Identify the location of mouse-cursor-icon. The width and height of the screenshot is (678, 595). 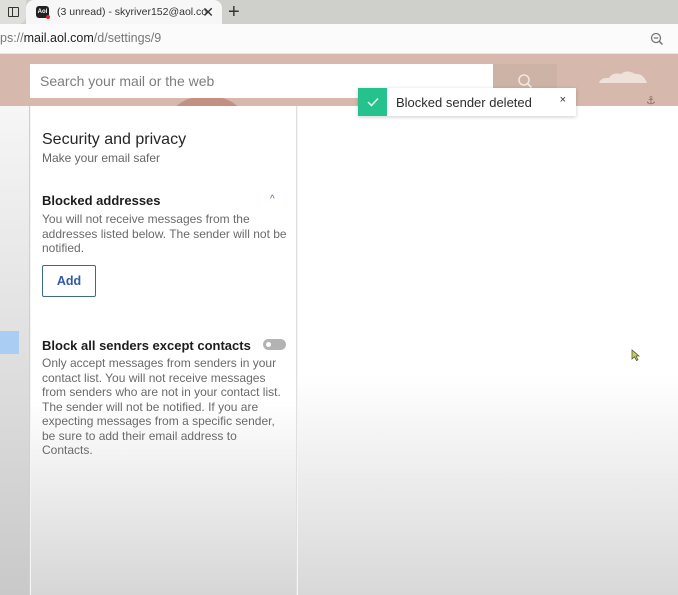
(635, 355).